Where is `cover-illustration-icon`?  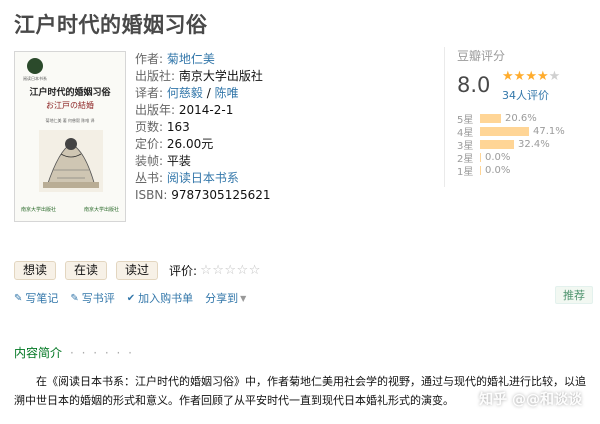 cover-illustration-icon is located at coordinates (71, 161).